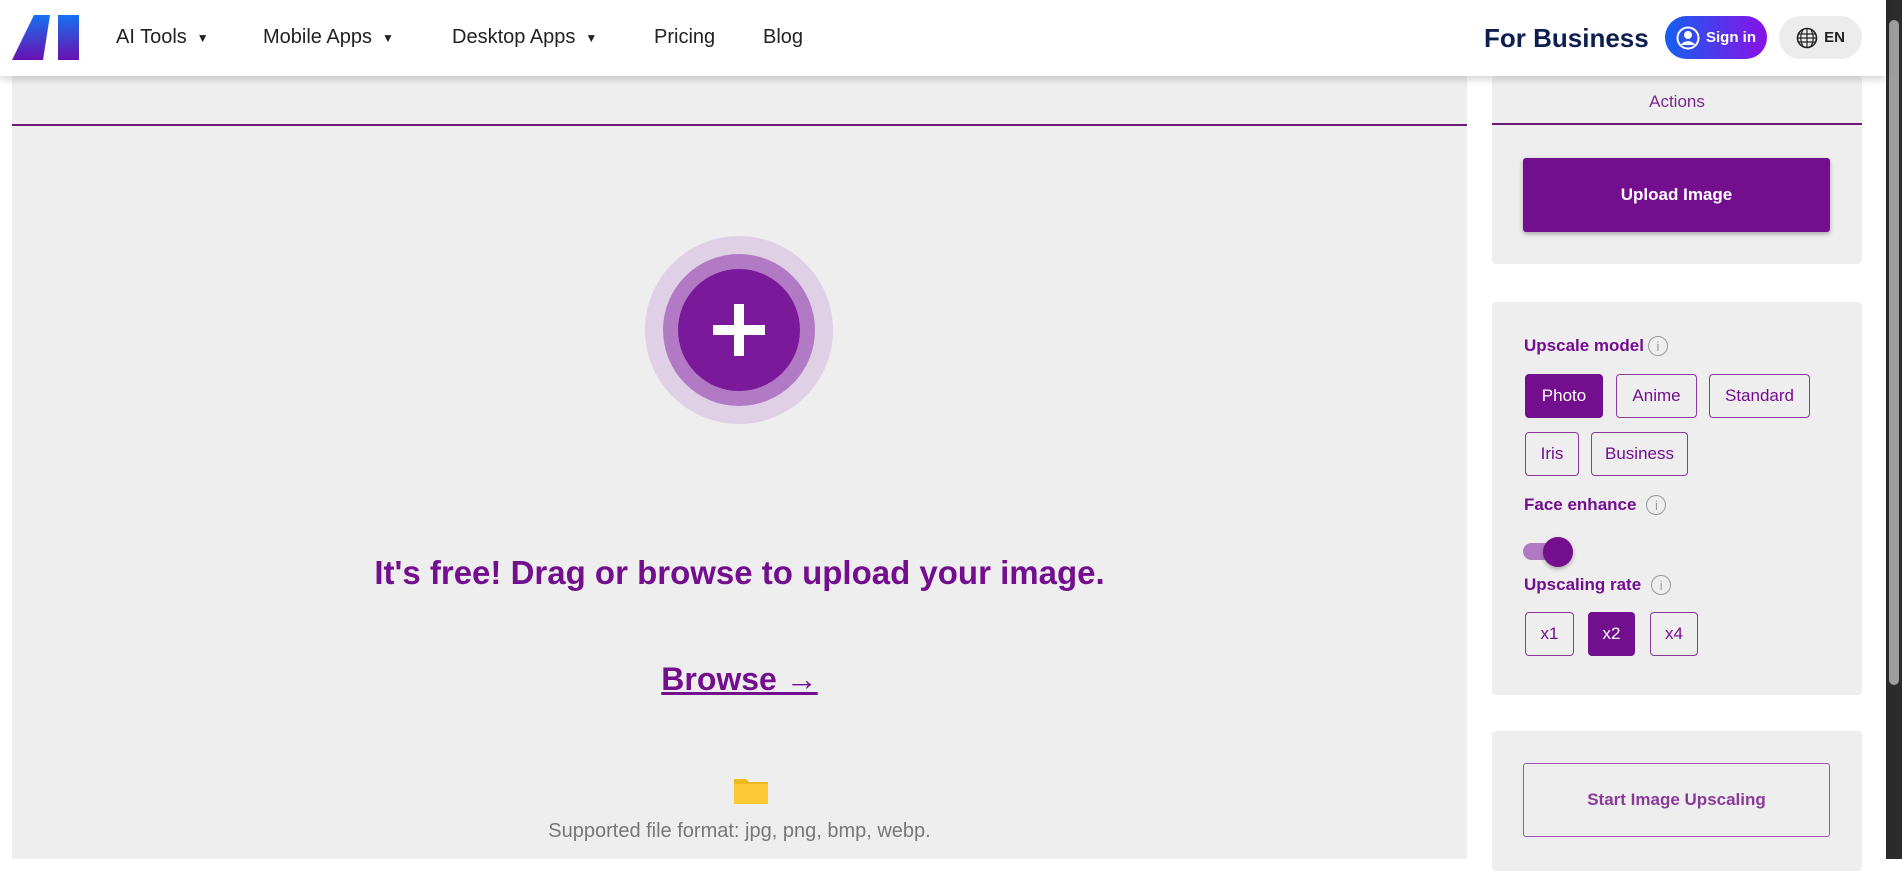 The width and height of the screenshot is (1902, 871). I want to click on nav-desktop-apps: Desktop Apps ▼, so click(524, 37).